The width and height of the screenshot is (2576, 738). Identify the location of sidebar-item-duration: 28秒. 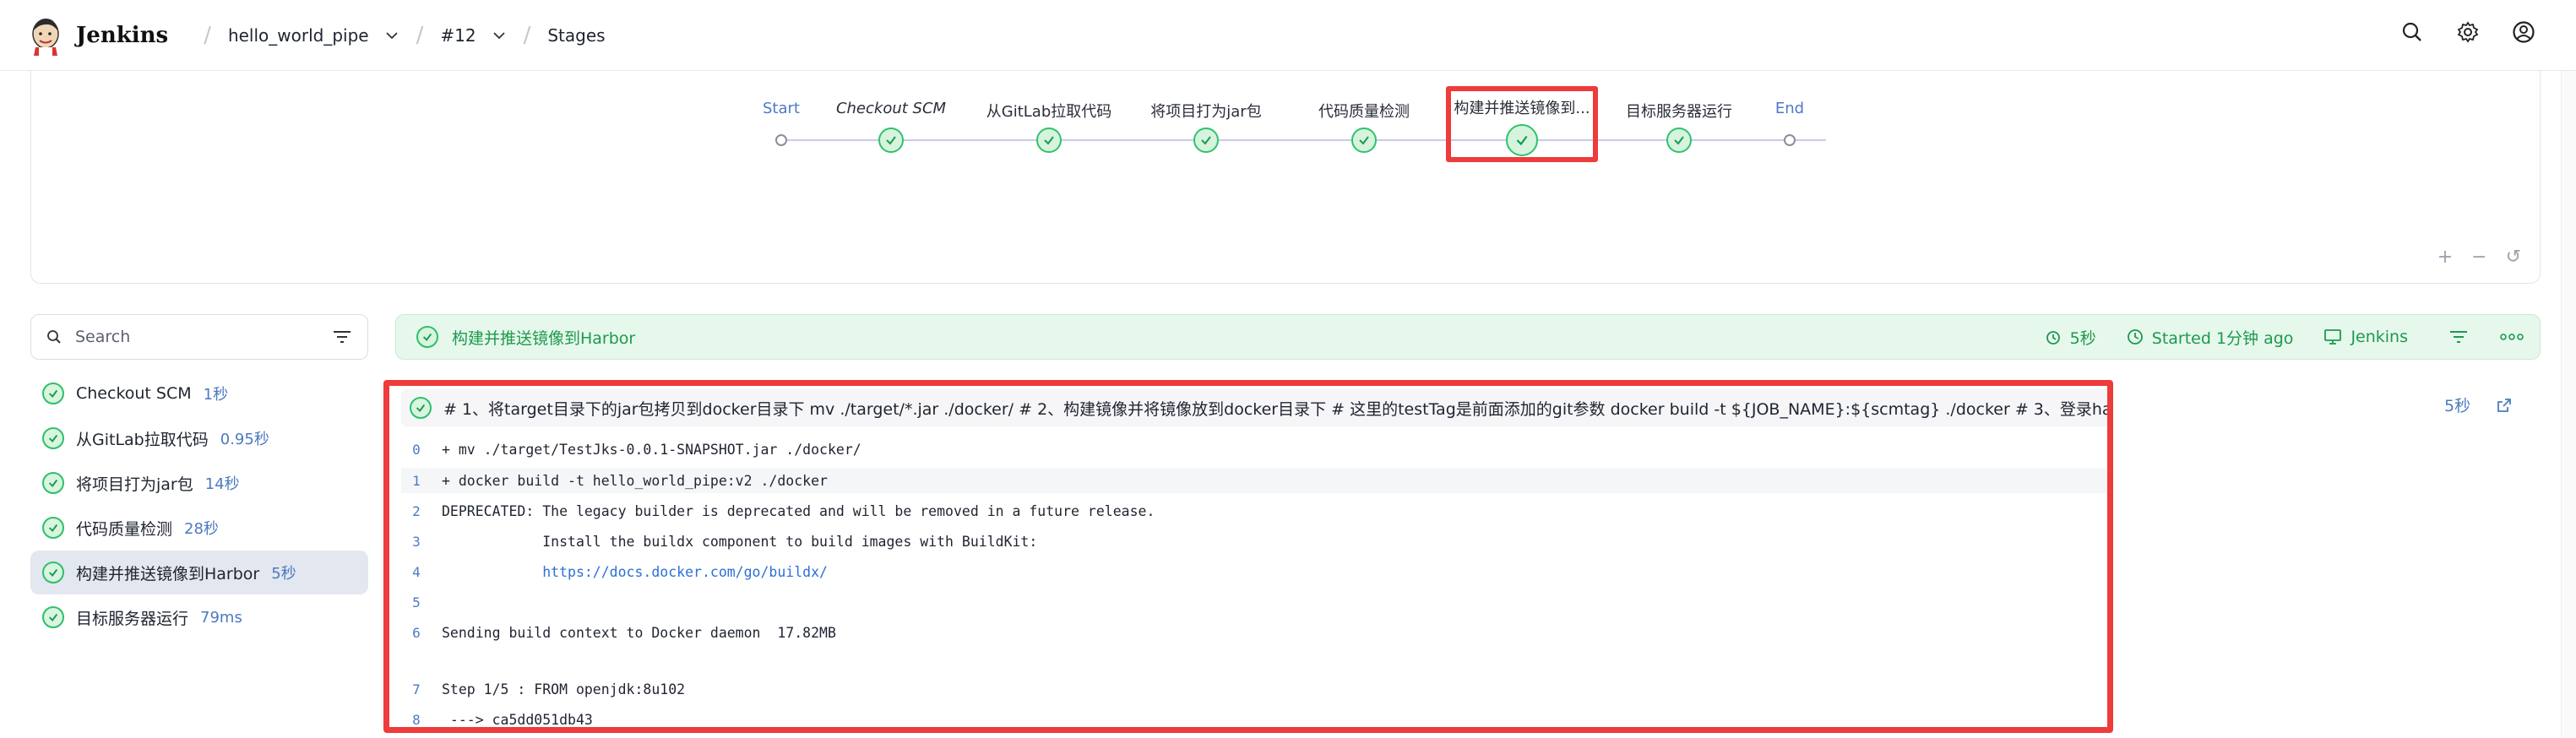
(201, 529).